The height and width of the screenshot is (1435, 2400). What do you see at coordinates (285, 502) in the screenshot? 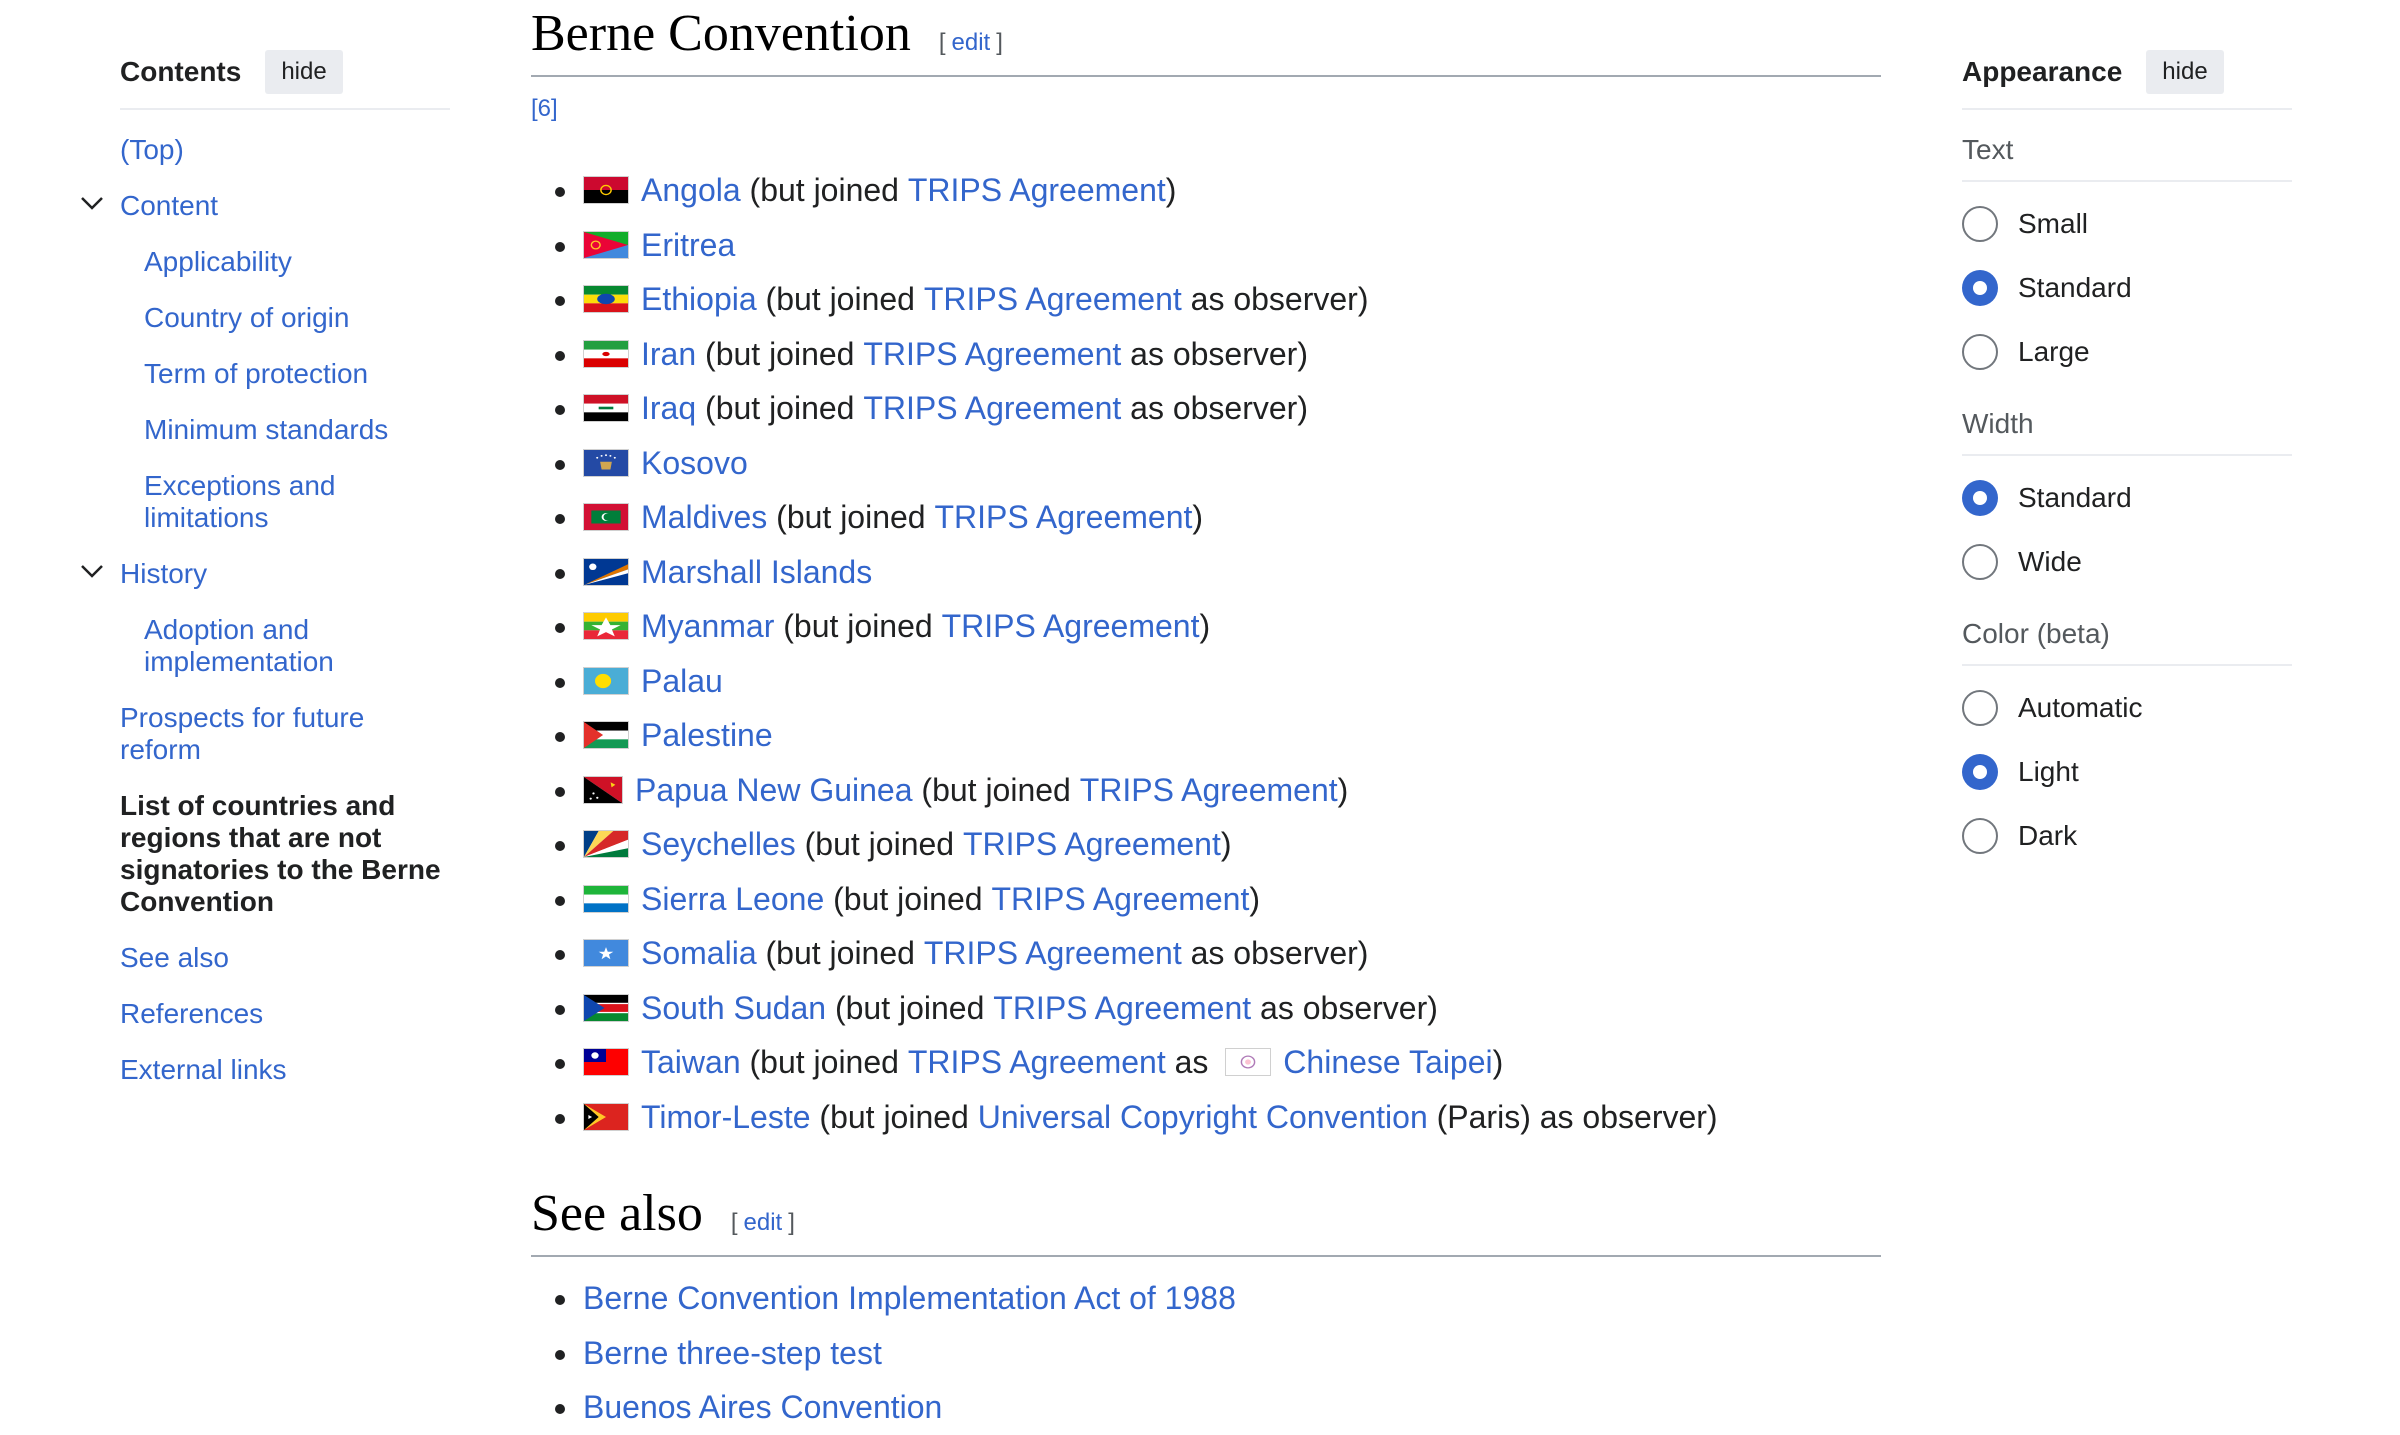
I see `toc-item-exceptions: Exceptions and limitations` at bounding box center [285, 502].